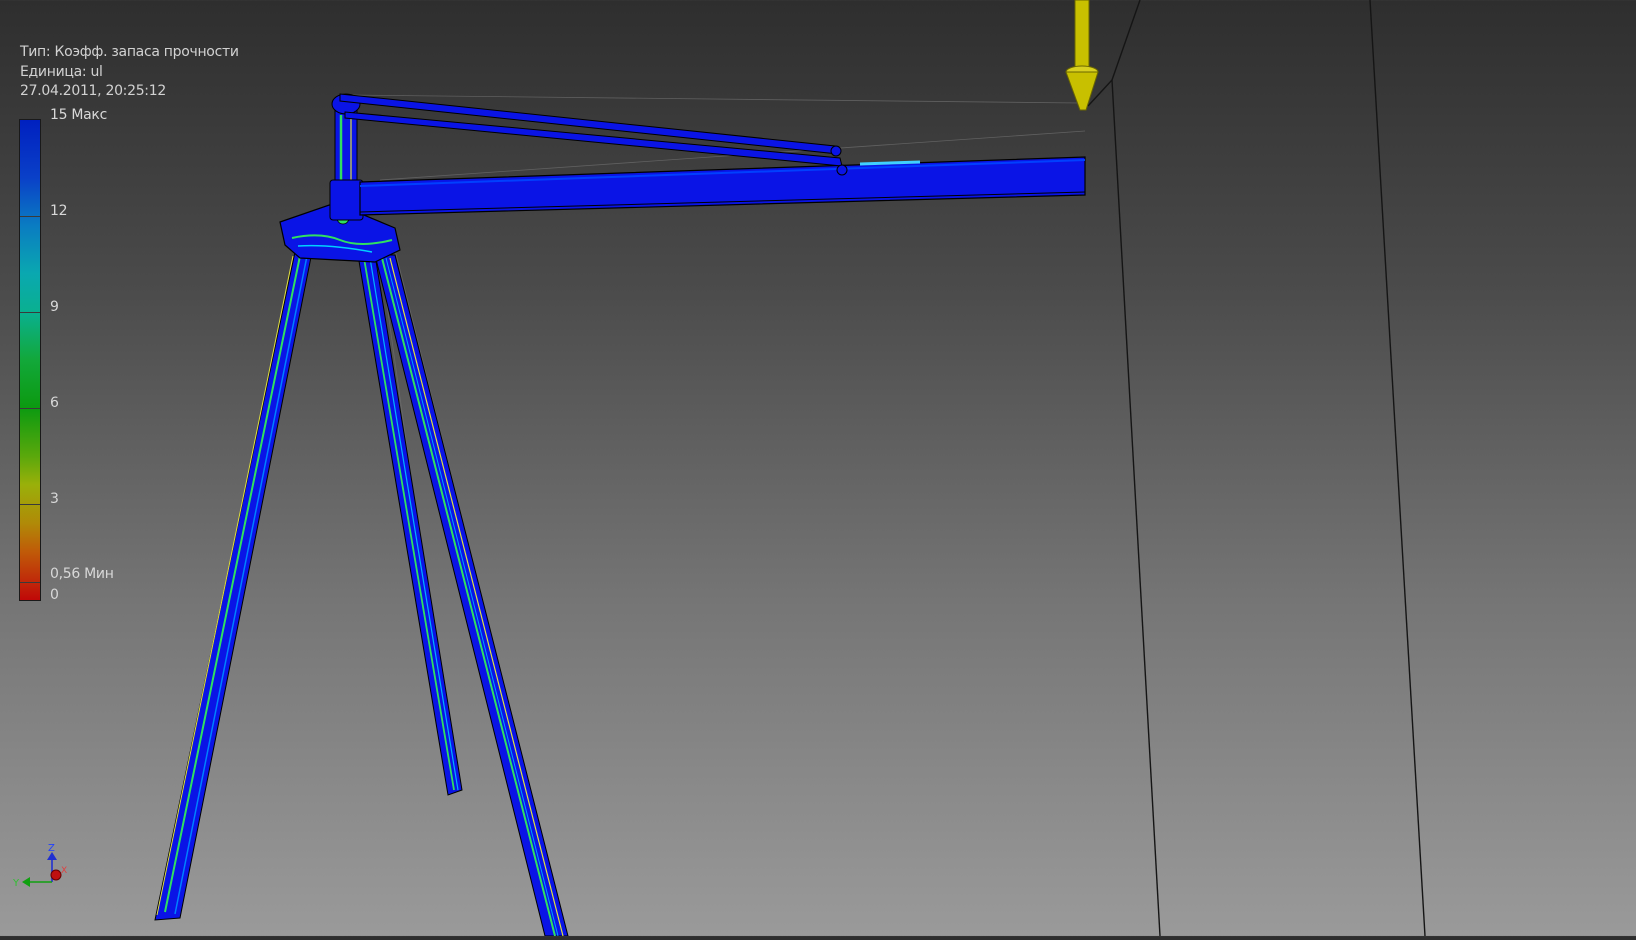 This screenshot has width=1636, height=940. I want to click on result-timestamp: 27.04.2011, 20:25:12, so click(93, 91).